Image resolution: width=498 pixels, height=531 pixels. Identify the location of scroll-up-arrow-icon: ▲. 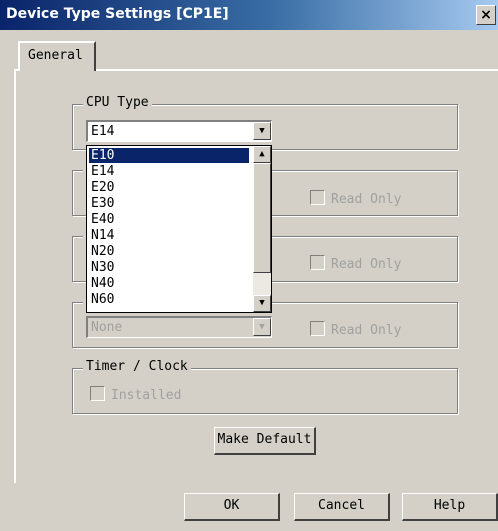
(262, 154).